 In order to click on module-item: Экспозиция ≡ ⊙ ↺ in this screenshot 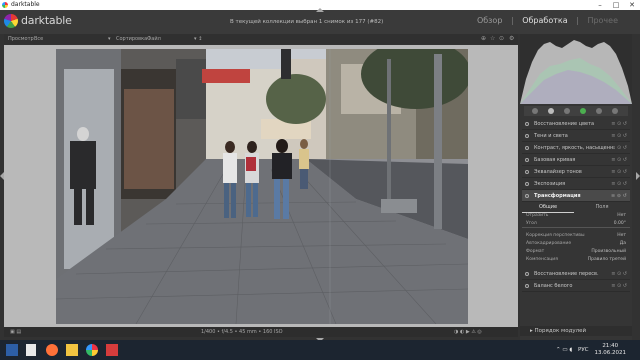, I will do `click(576, 184)`.